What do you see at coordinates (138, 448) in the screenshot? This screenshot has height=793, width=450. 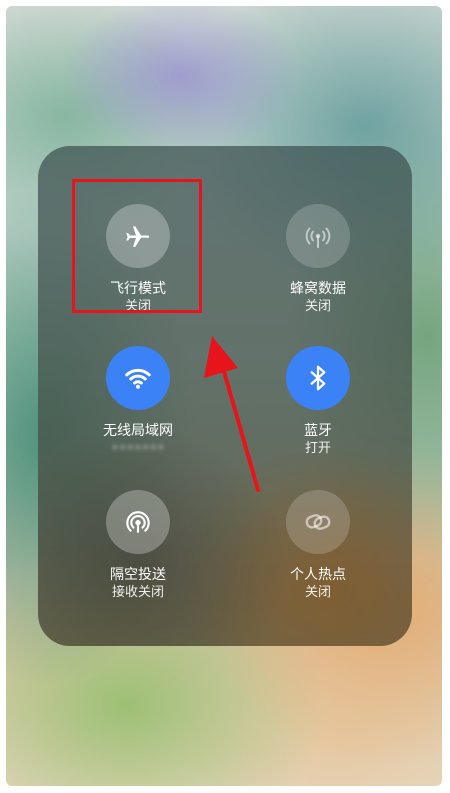 I see `wifi-network-name: •••••••` at bounding box center [138, 448].